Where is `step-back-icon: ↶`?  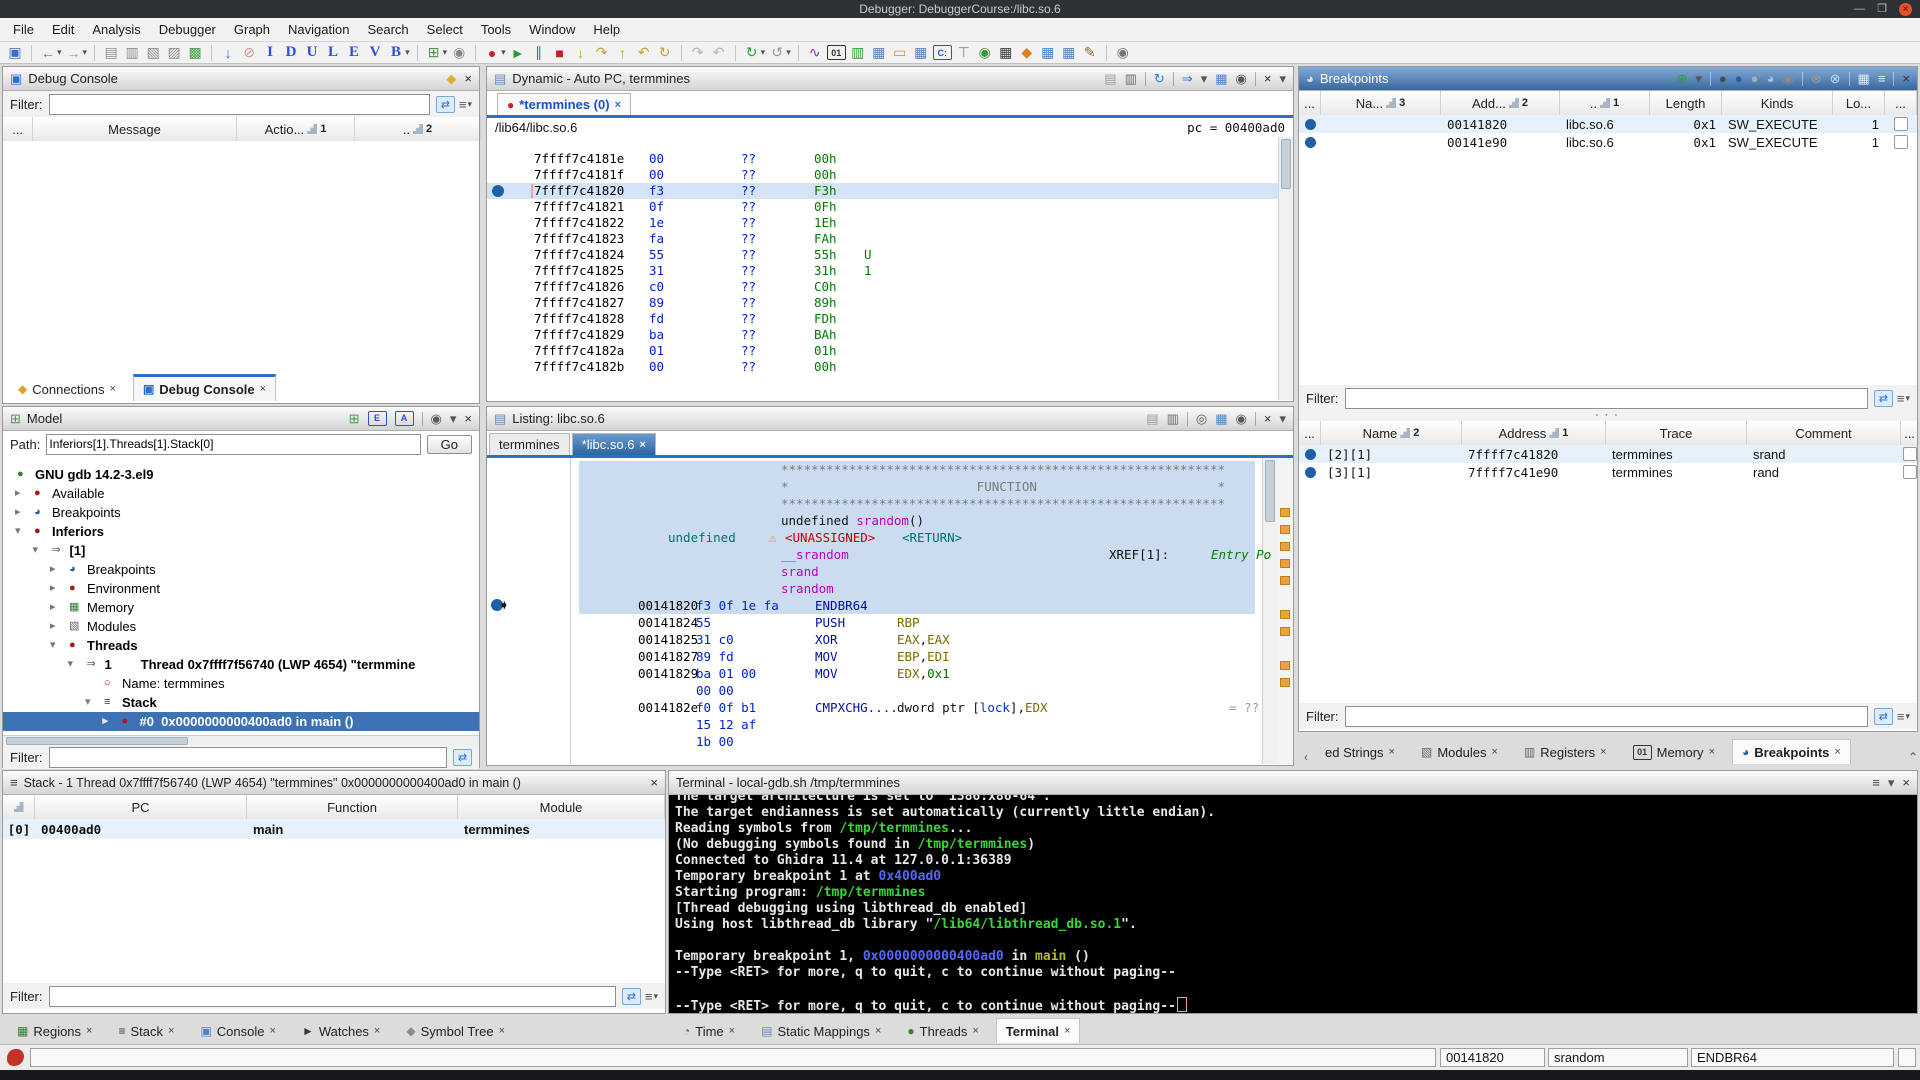
step-back-icon: ↶ is located at coordinates (644, 53).